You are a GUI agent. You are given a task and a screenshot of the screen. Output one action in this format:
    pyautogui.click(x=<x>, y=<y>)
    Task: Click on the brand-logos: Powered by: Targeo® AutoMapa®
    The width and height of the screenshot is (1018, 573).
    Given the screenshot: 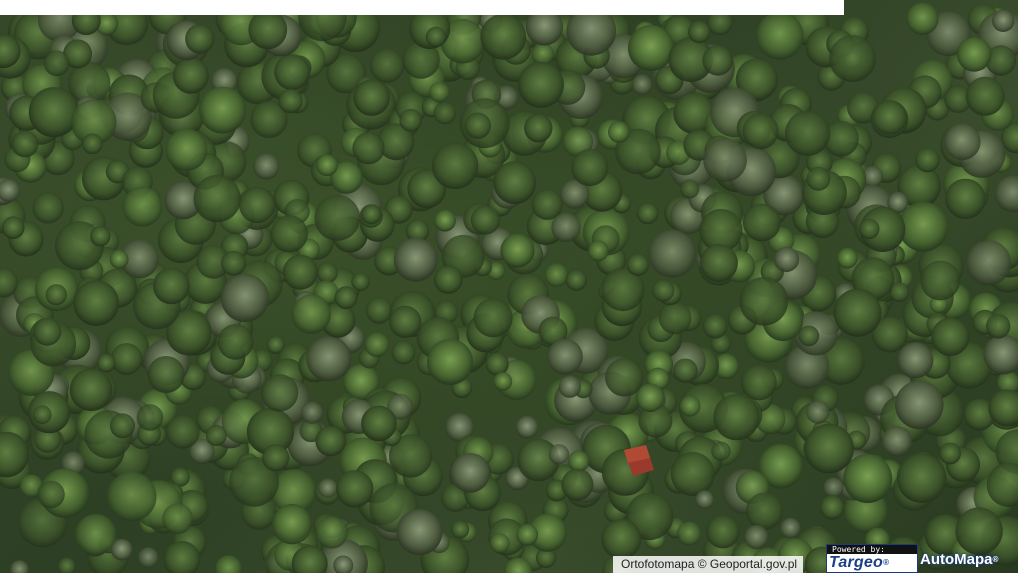 What is the action you would take?
    pyautogui.click(x=922, y=558)
    